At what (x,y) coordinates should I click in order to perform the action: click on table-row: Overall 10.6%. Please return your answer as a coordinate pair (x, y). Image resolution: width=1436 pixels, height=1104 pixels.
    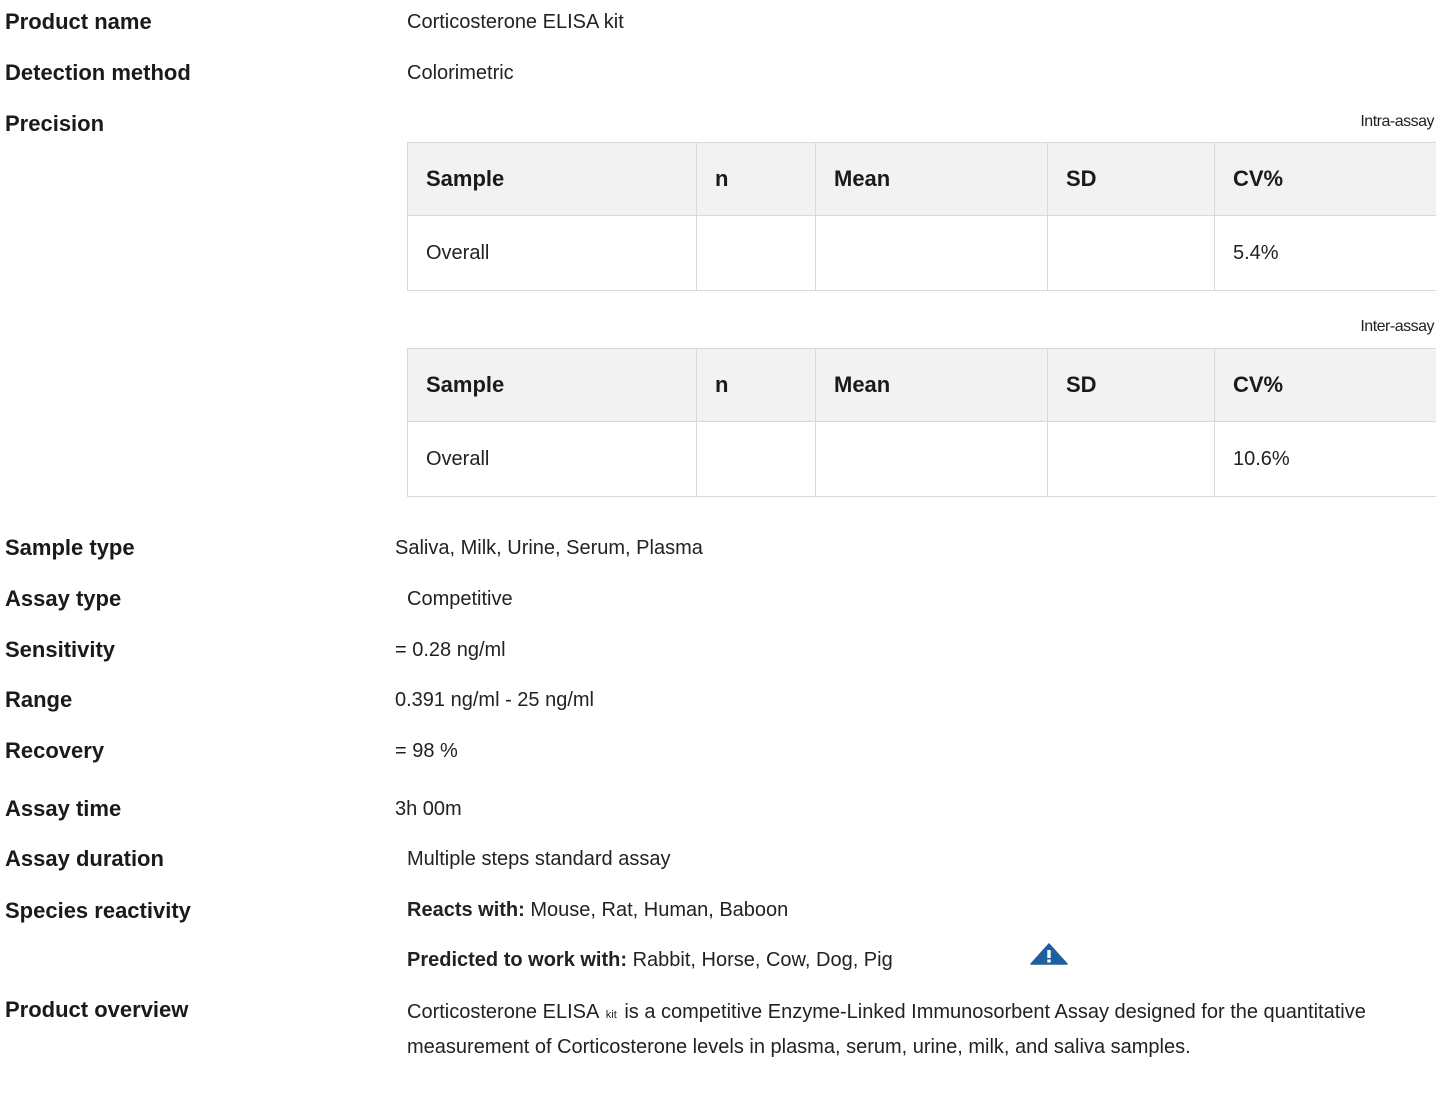
    Looking at the image, I should click on (921, 459).